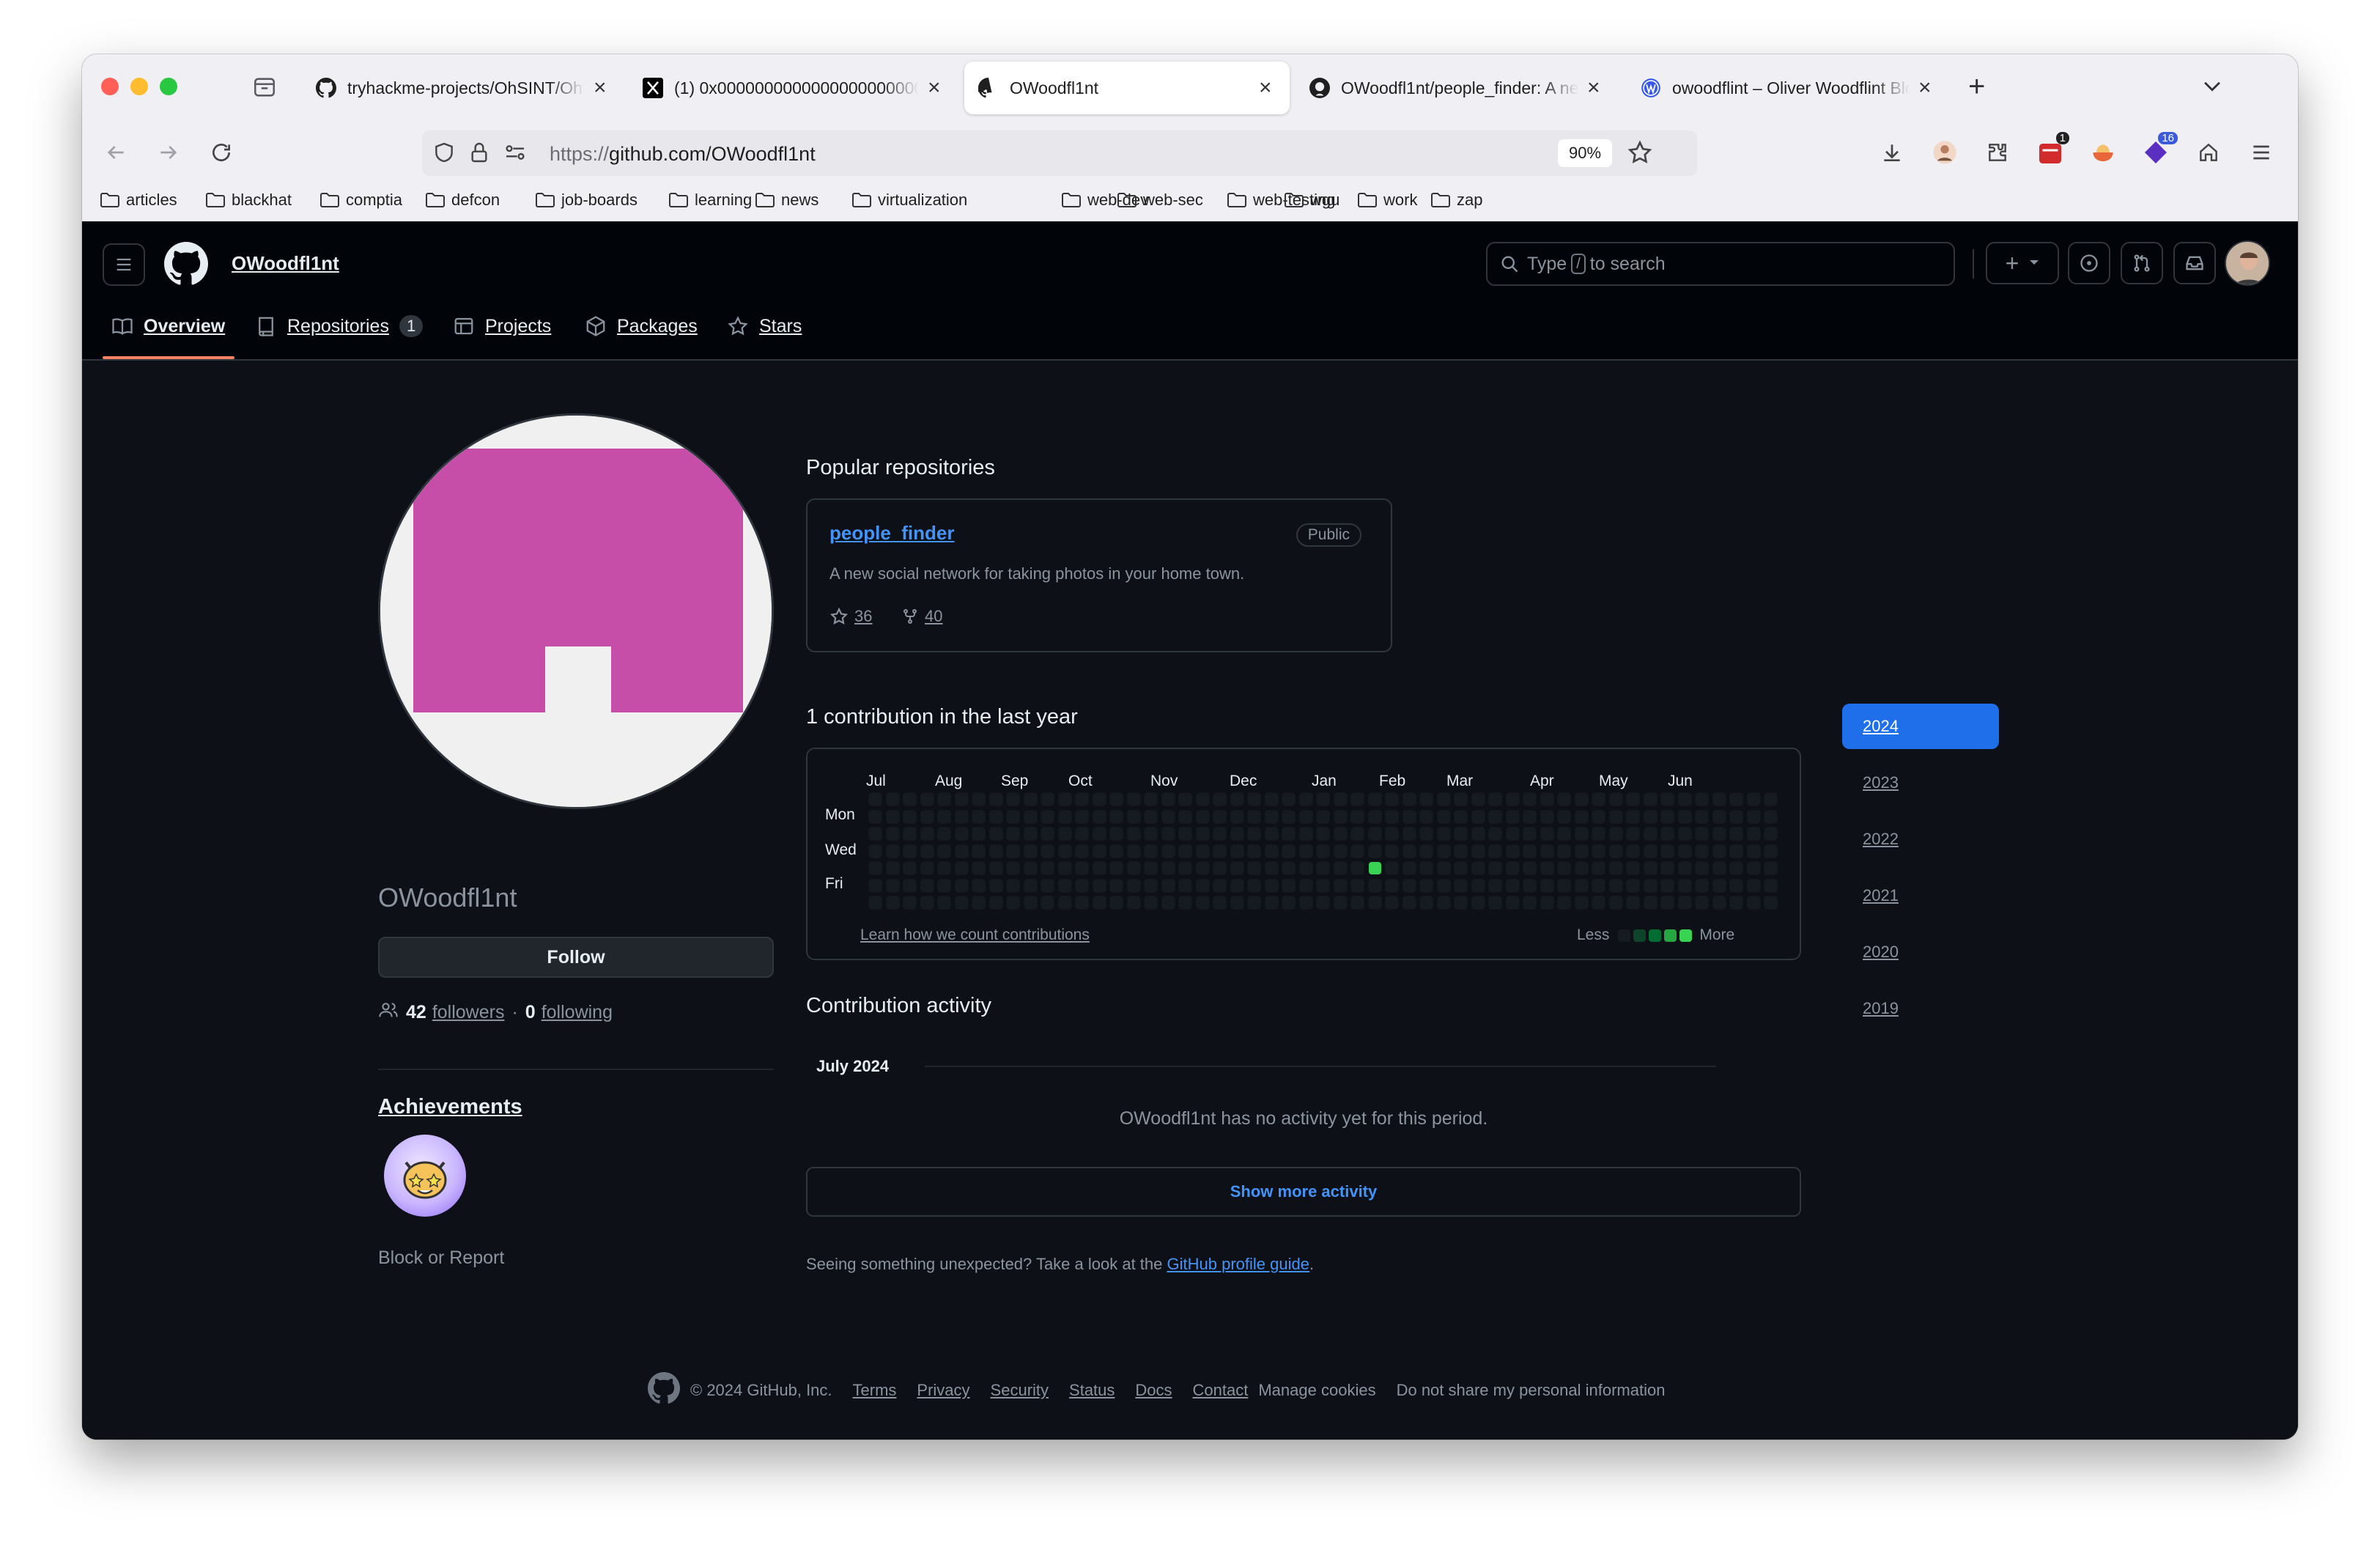 The image size is (2380, 1548). I want to click on github-logo-icon, so click(186, 266).